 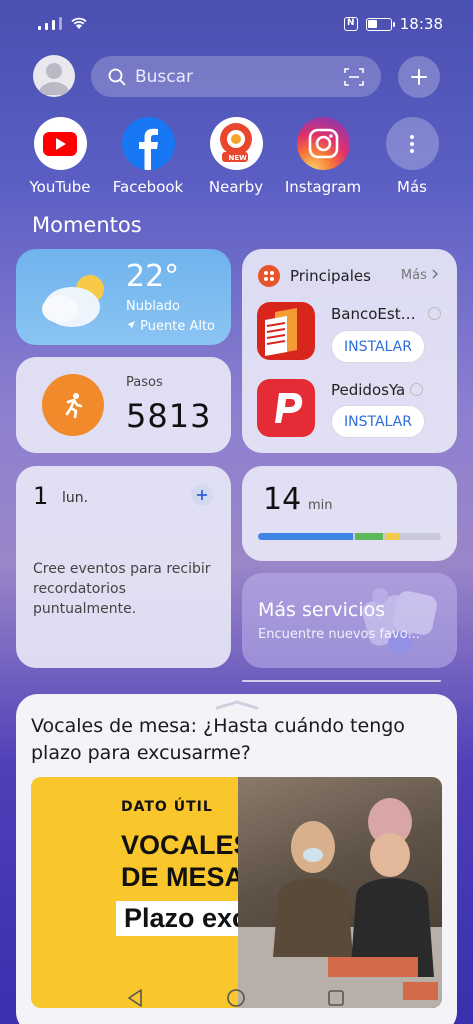 What do you see at coordinates (186, 861) in the screenshot?
I see `news-image-headline: VOCALES DE MESA` at bounding box center [186, 861].